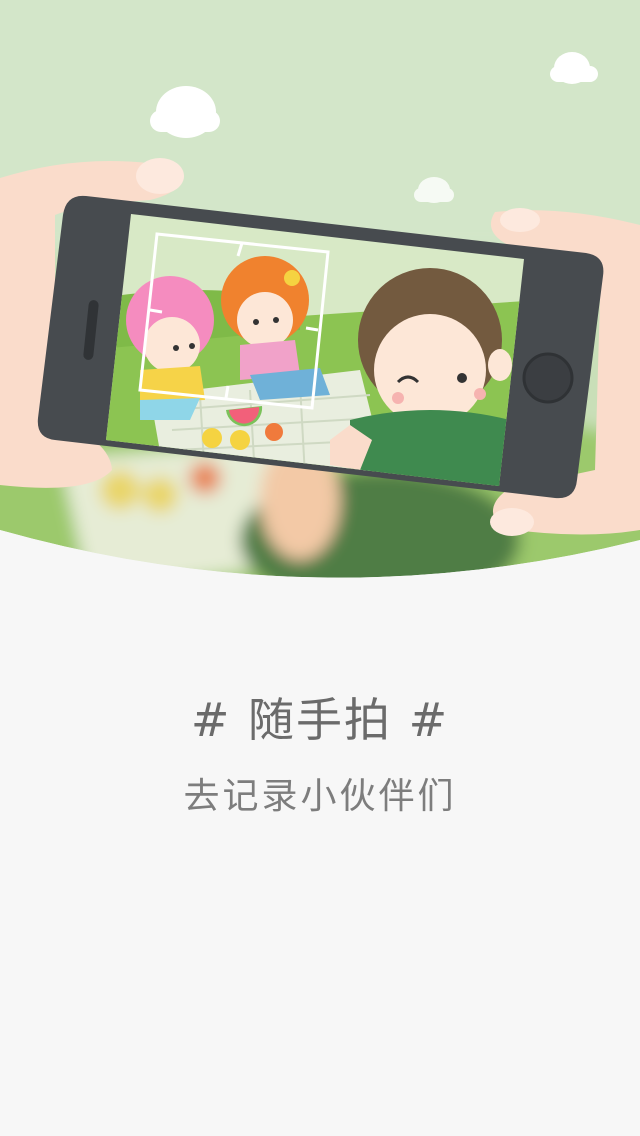 The height and width of the screenshot is (1136, 640). What do you see at coordinates (320, 796) in the screenshot?
I see `intro-subtitle: 去记录小伙伴们` at bounding box center [320, 796].